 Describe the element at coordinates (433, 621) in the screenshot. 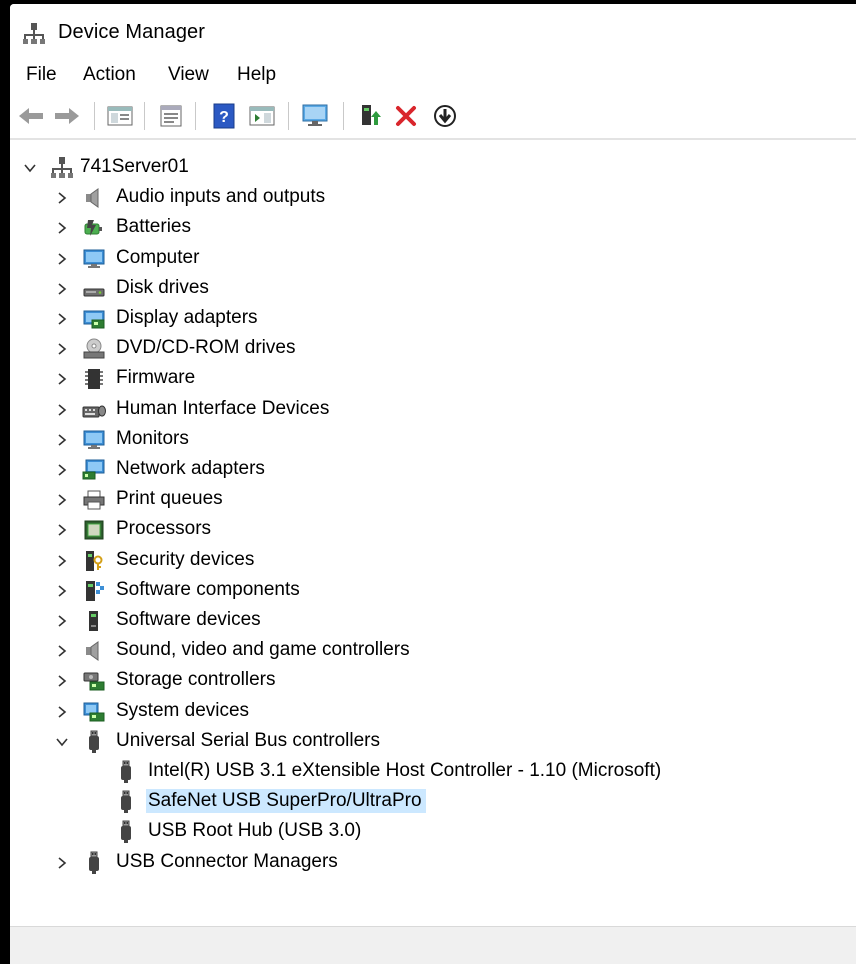

I see `tree-category: Software devices` at that location.